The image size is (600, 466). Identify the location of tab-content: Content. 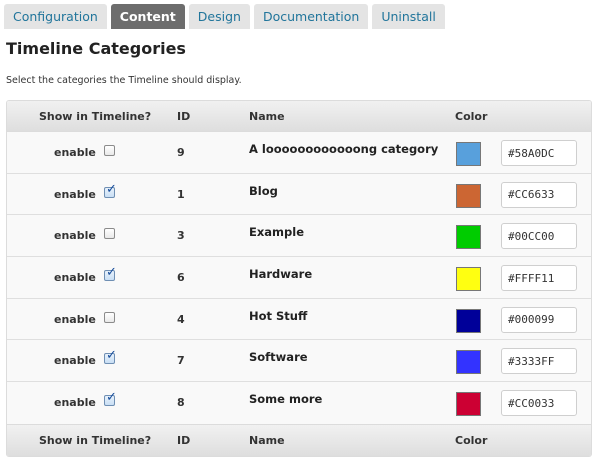
(147, 16).